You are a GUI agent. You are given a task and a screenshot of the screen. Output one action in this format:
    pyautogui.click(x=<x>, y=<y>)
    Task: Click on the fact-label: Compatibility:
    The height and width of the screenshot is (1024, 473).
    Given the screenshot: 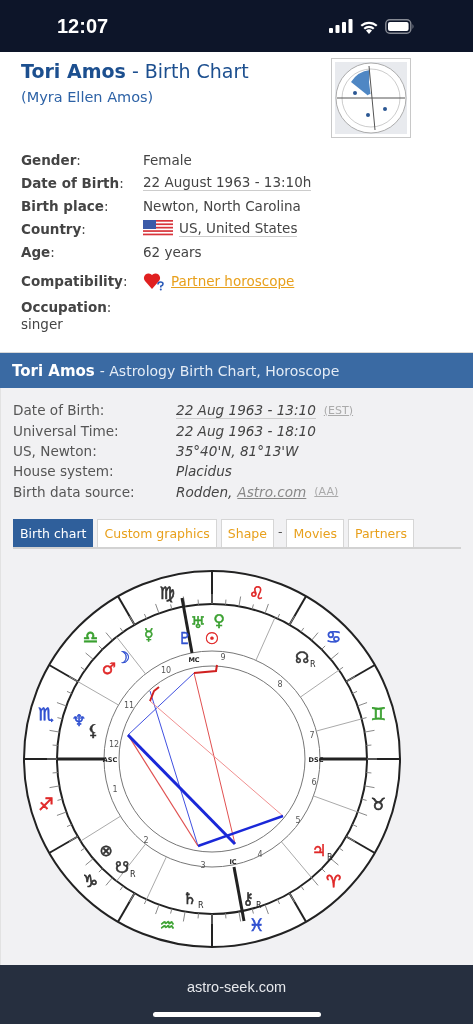 What is the action you would take?
    pyautogui.click(x=75, y=281)
    